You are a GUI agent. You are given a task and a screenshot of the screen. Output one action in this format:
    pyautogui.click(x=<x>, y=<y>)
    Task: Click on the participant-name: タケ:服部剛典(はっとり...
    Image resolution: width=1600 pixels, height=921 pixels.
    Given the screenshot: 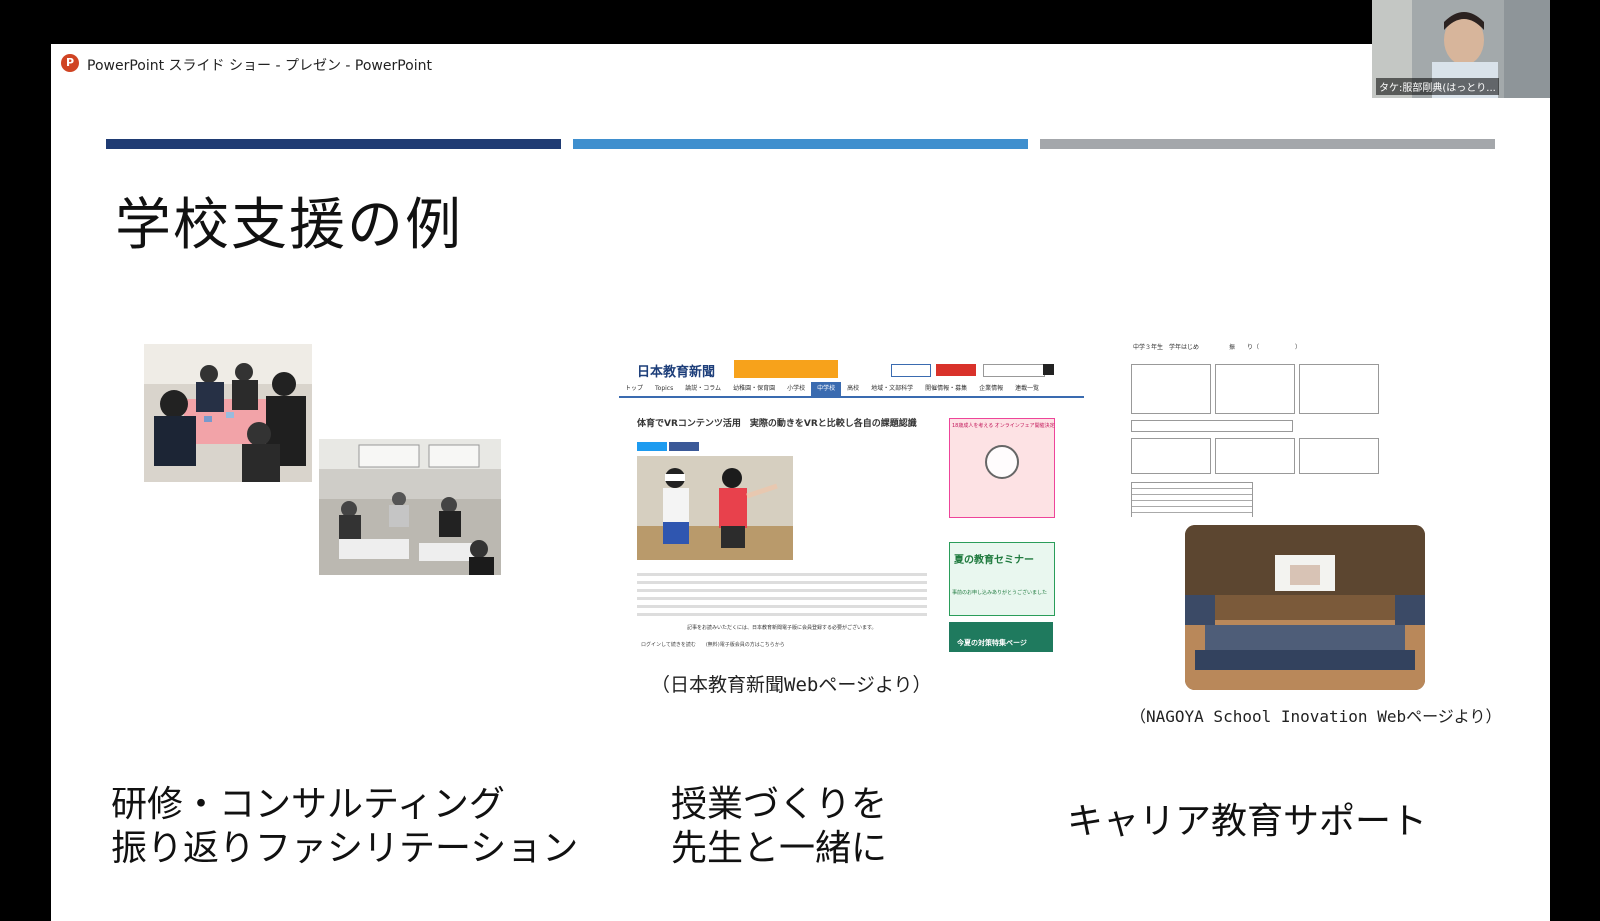 What is the action you would take?
    pyautogui.click(x=1437, y=86)
    